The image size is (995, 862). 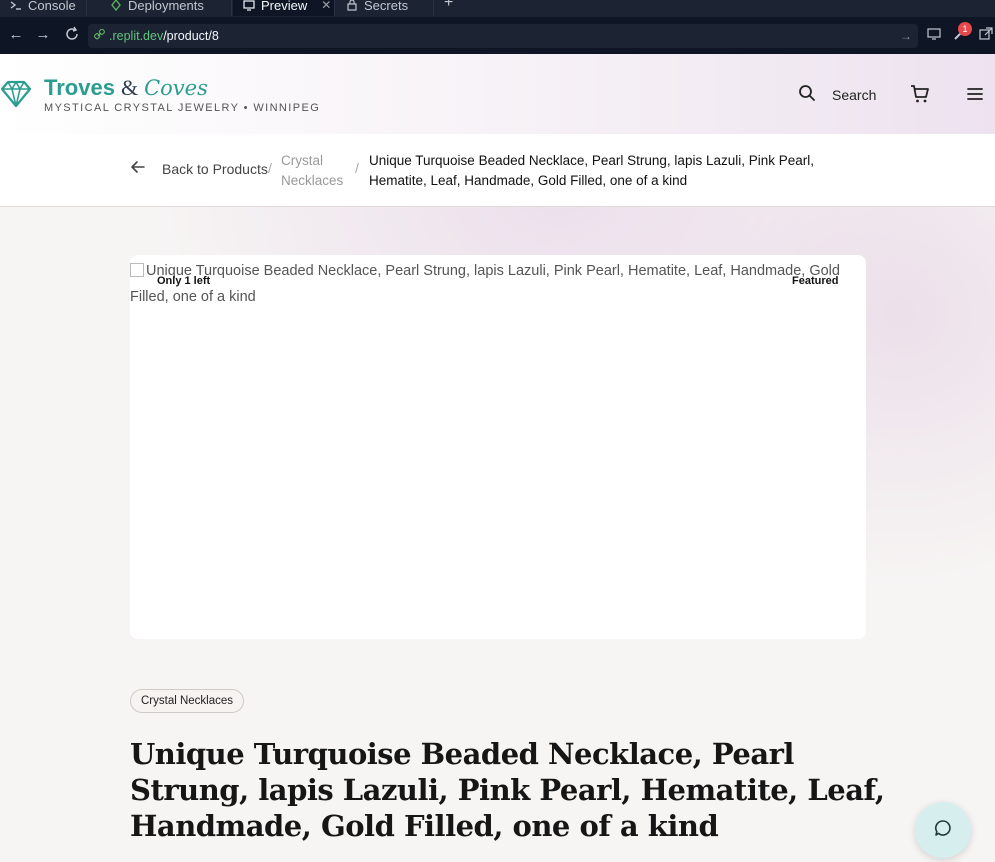 What do you see at coordinates (16, 35) in the screenshot?
I see `back-arrow-icon: ←` at bounding box center [16, 35].